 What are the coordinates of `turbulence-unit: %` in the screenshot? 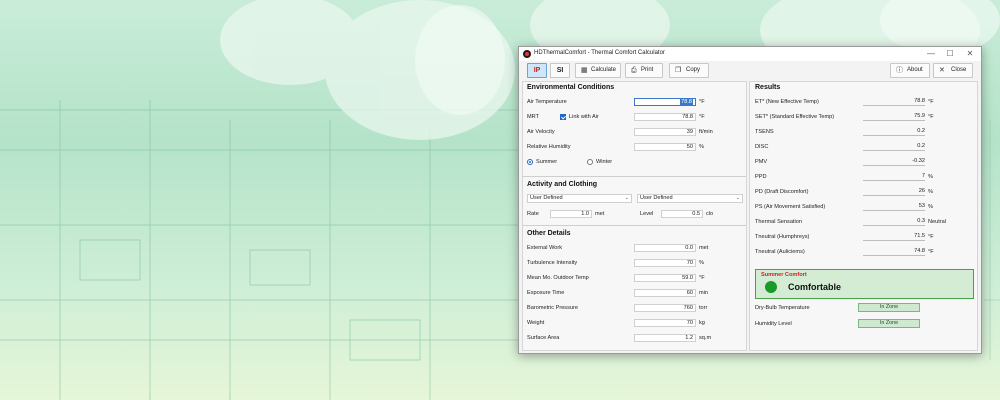 It's located at (701, 263).